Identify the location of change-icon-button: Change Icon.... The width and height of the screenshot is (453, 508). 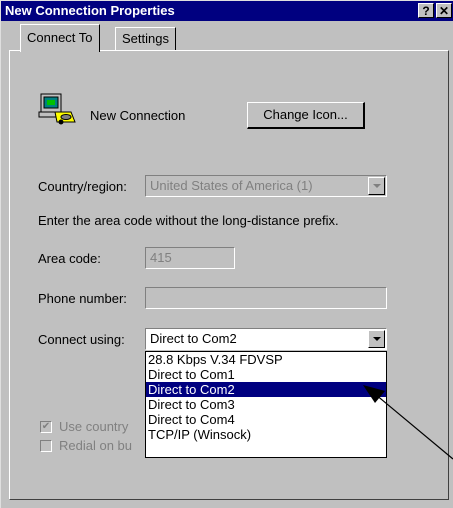
(306, 115).